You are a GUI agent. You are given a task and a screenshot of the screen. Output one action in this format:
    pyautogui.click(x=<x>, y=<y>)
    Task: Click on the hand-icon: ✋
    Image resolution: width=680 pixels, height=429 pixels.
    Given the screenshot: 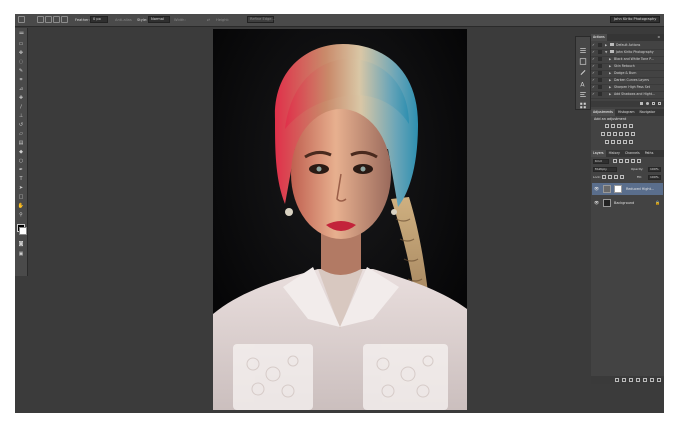 What is the action you would take?
    pyautogui.click(x=21, y=205)
    